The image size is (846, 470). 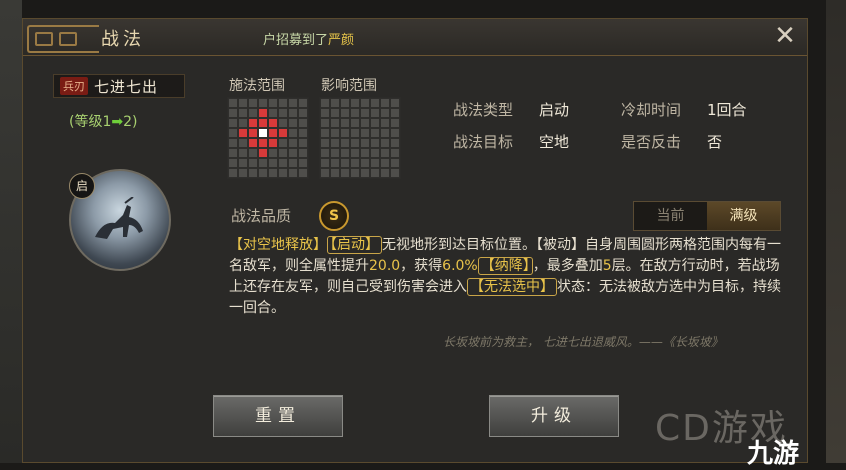 I want to click on upgrade-button: 升级, so click(x=554, y=416).